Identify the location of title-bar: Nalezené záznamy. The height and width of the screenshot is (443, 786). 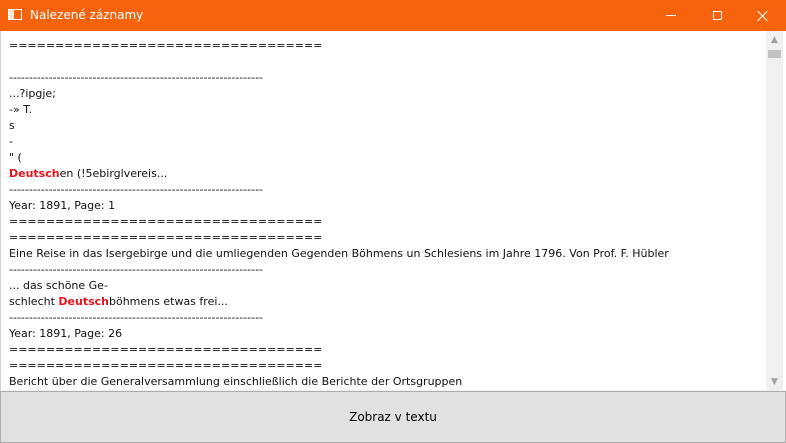
(393, 15).